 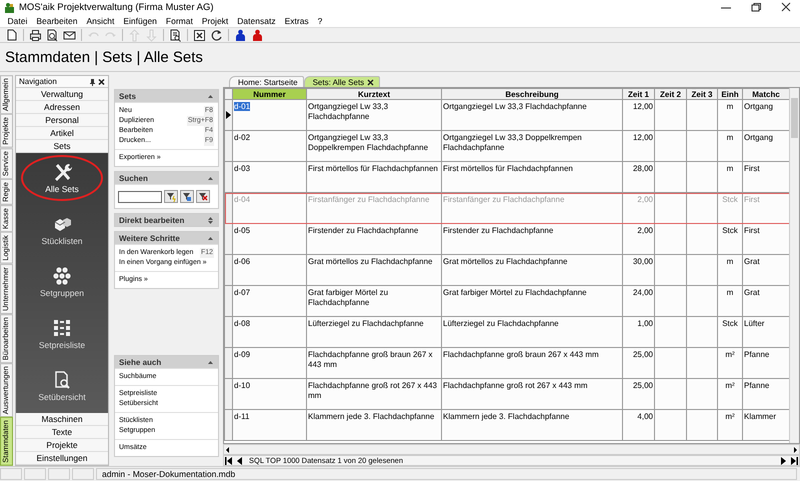 I want to click on table-row: d-11 Klammern jede 3. Flachdachpfanne Klammern jede 3. Flachdachpfanne 4,00 m² Klammer, so click(x=506, y=425).